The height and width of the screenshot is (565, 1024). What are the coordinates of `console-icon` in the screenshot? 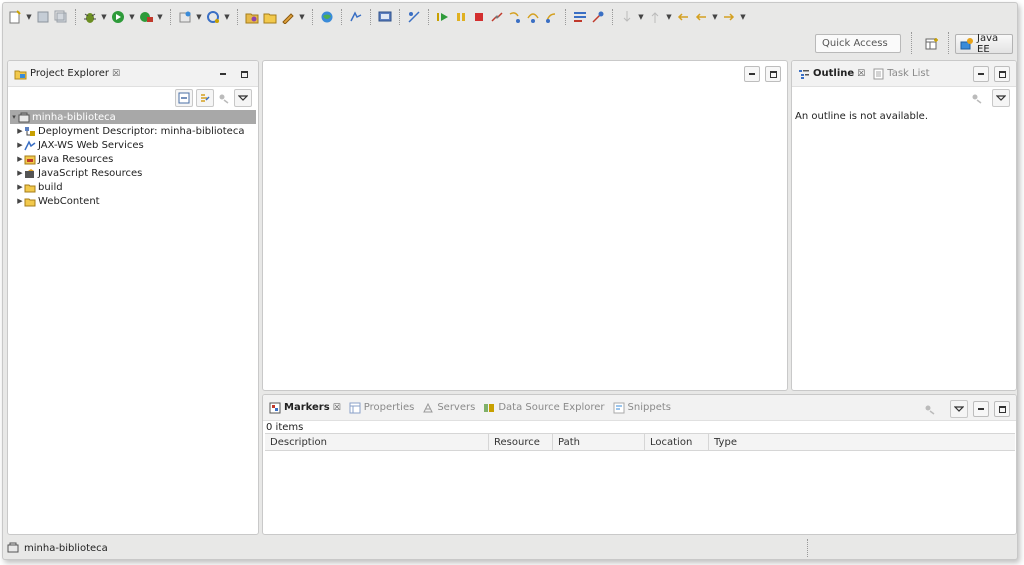 It's located at (385, 17).